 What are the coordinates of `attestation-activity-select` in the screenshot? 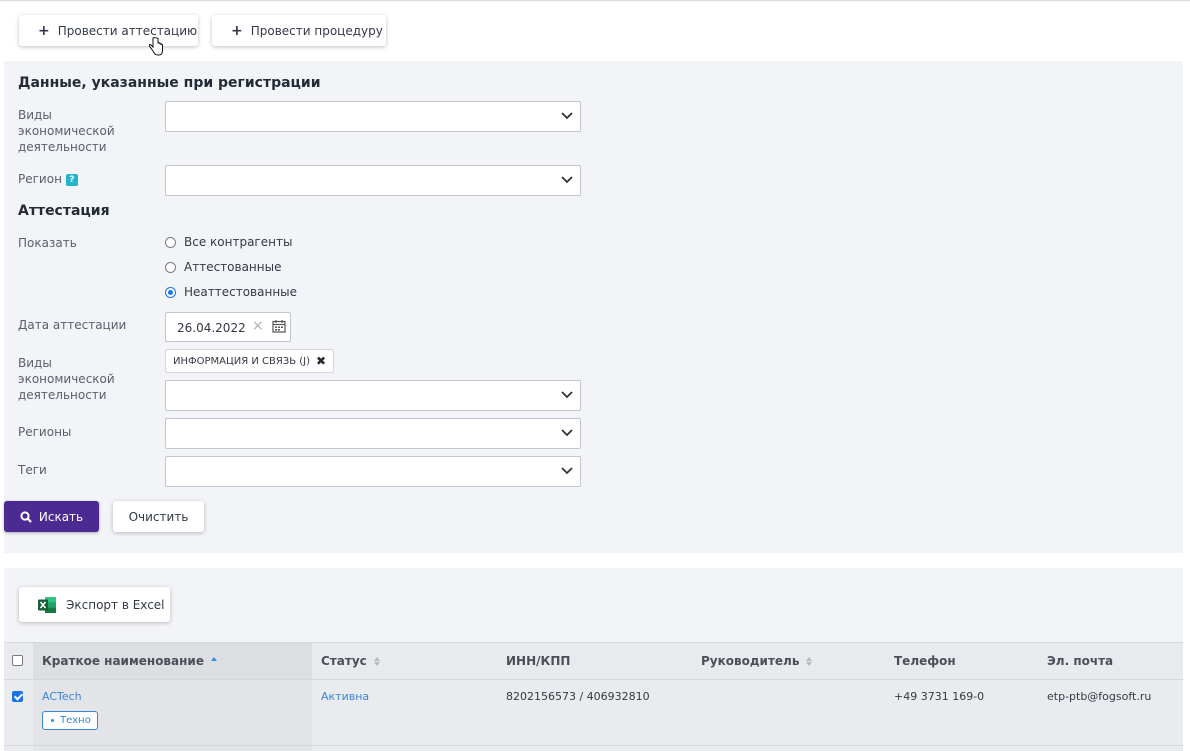 It's located at (373, 395).